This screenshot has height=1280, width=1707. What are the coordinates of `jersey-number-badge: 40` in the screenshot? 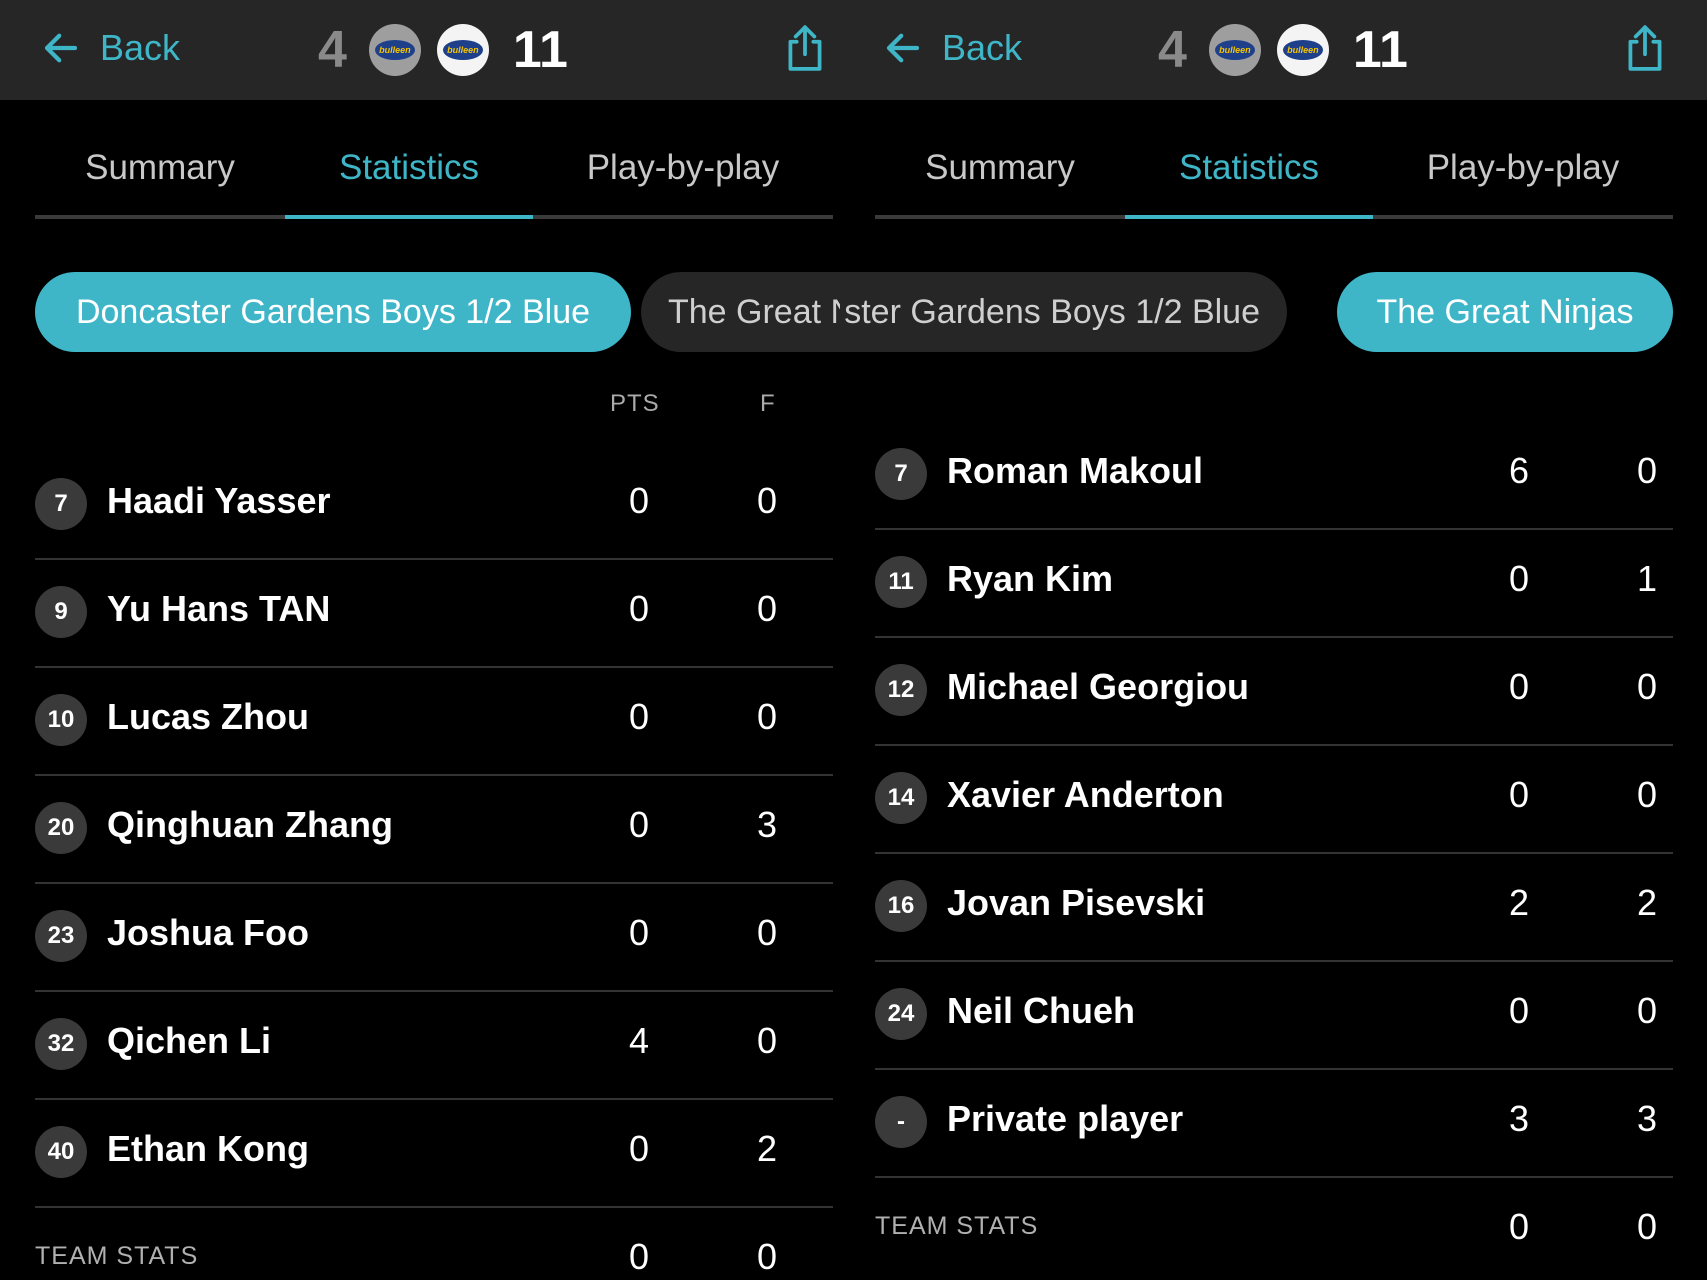 It's located at (61, 1152).